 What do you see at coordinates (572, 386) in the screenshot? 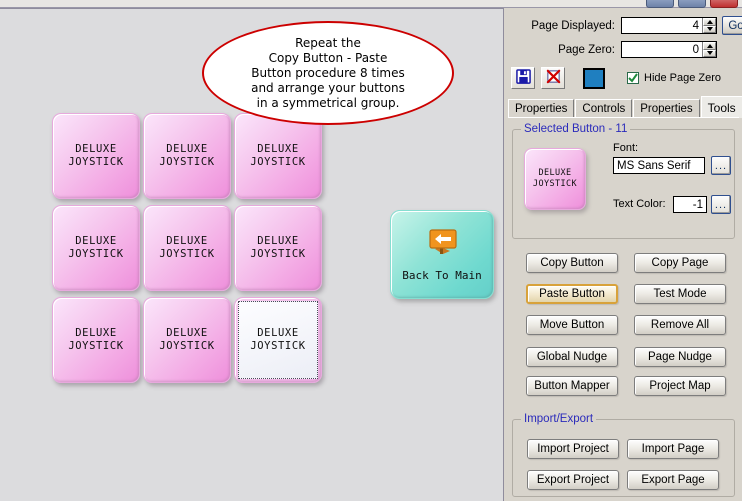
I see `button-mapper-action: Button Mapper` at bounding box center [572, 386].